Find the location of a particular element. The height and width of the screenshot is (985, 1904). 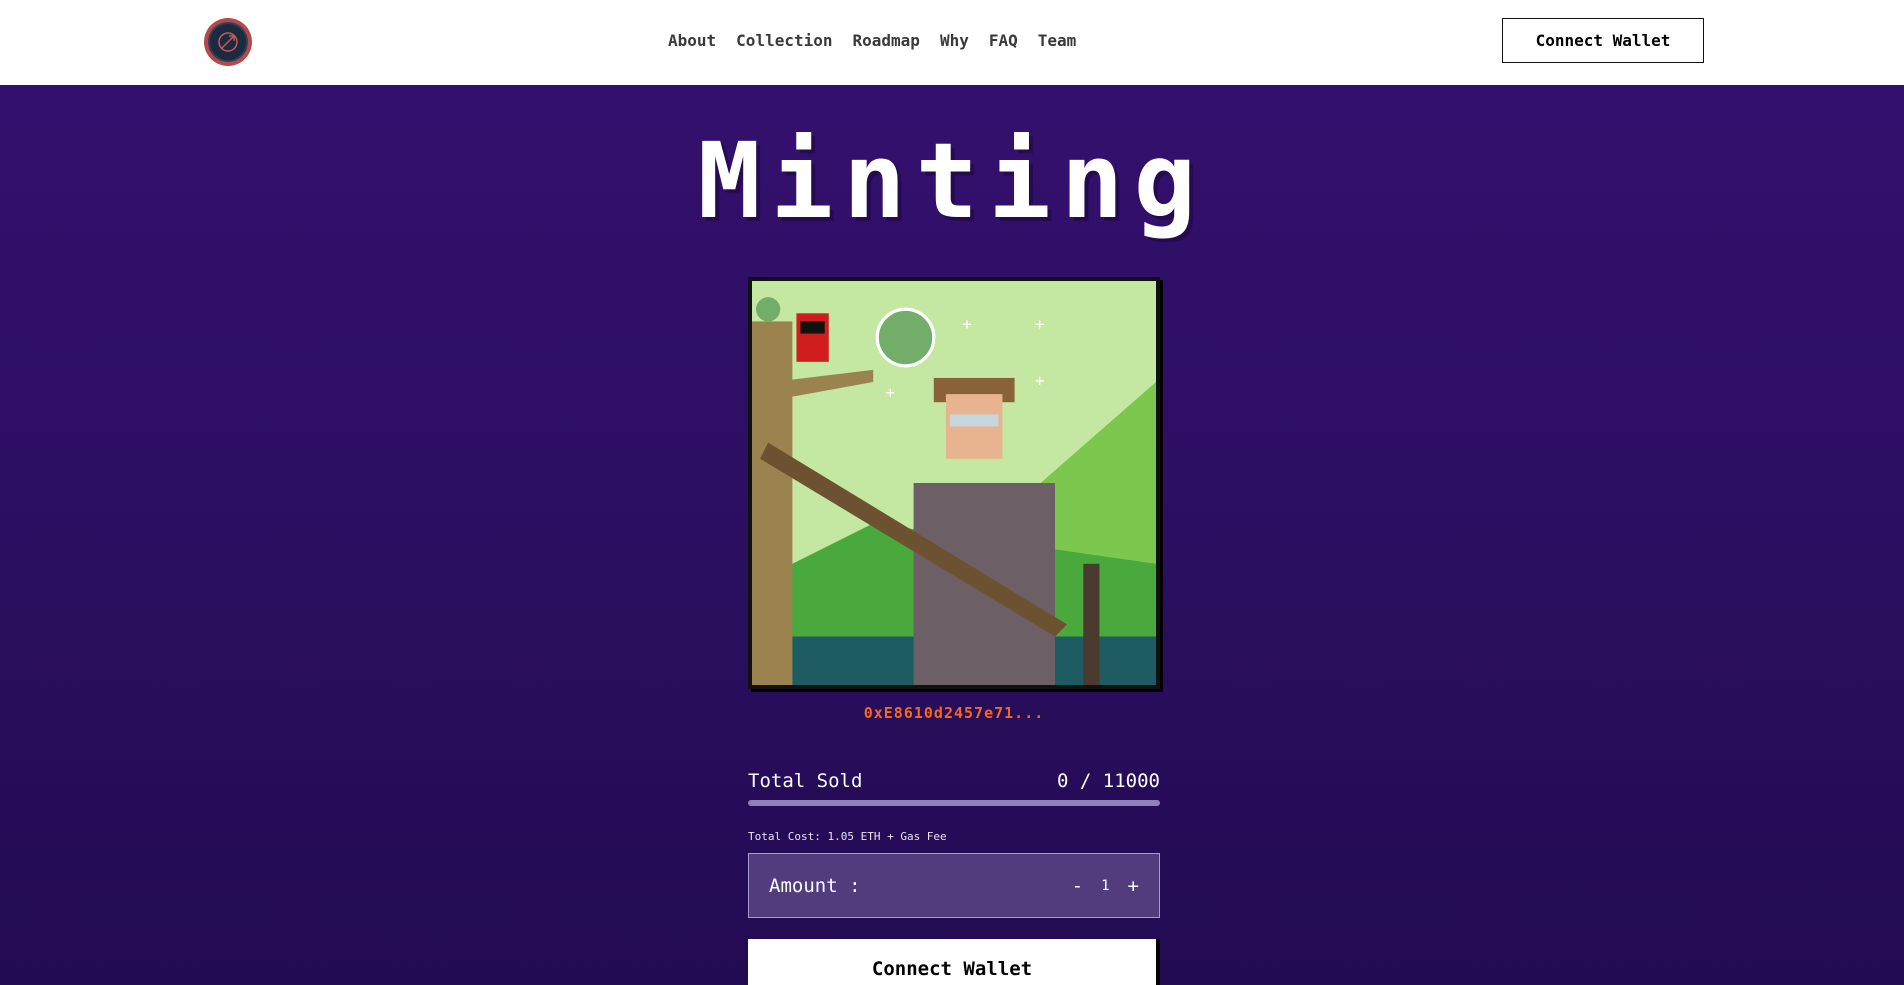

quantity-value: 1 is located at coordinates (1105, 886).